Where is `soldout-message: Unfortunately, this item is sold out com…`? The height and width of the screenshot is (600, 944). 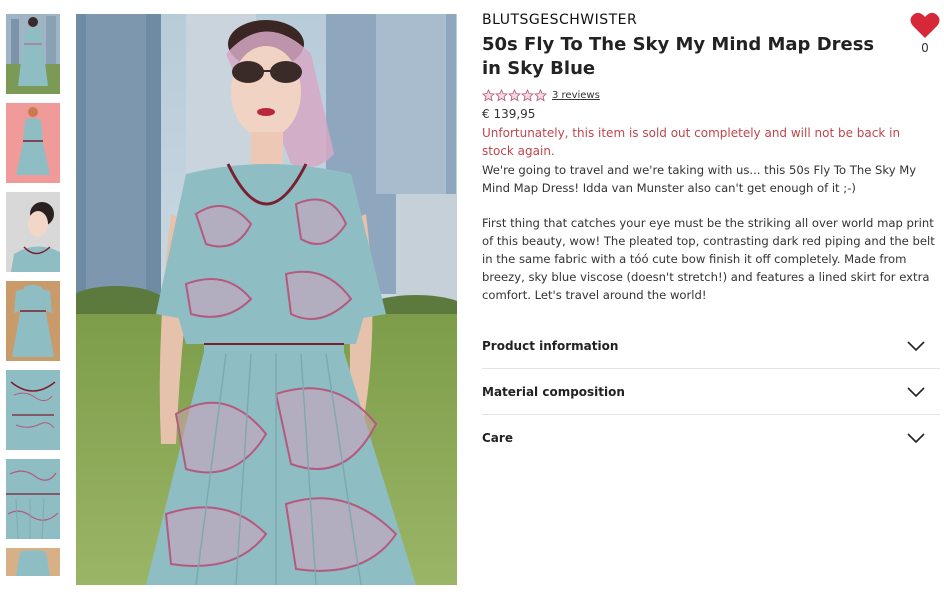
soldout-message: Unfortunately, this item is sold out com… is located at coordinates (691, 142).